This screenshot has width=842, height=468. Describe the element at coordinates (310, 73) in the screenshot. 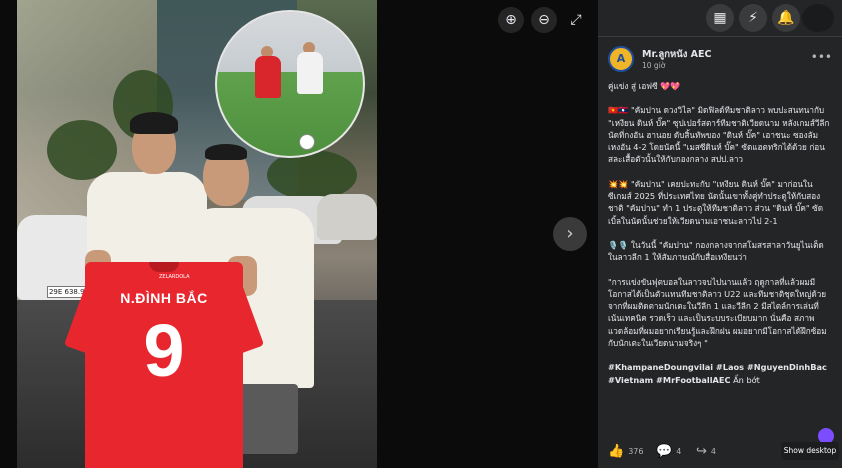

I see `white-kit-player` at that location.